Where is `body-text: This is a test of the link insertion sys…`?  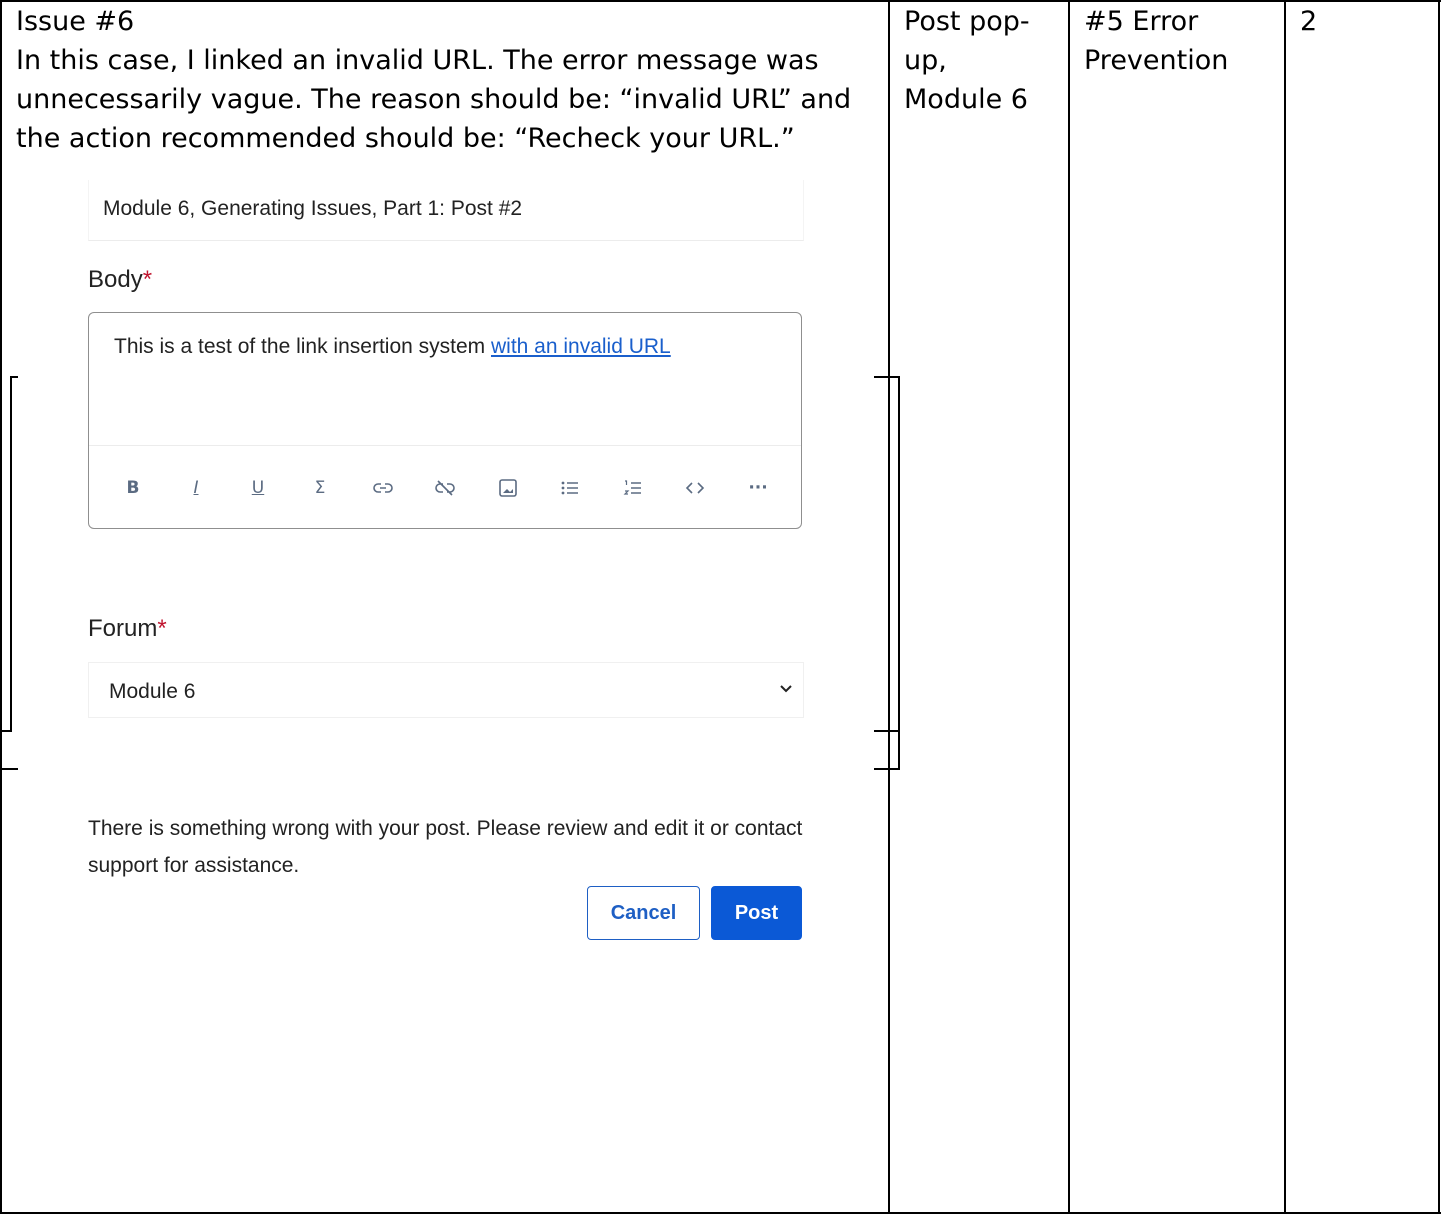 body-text: This is a test of the link insertion sys… is located at coordinates (302, 346).